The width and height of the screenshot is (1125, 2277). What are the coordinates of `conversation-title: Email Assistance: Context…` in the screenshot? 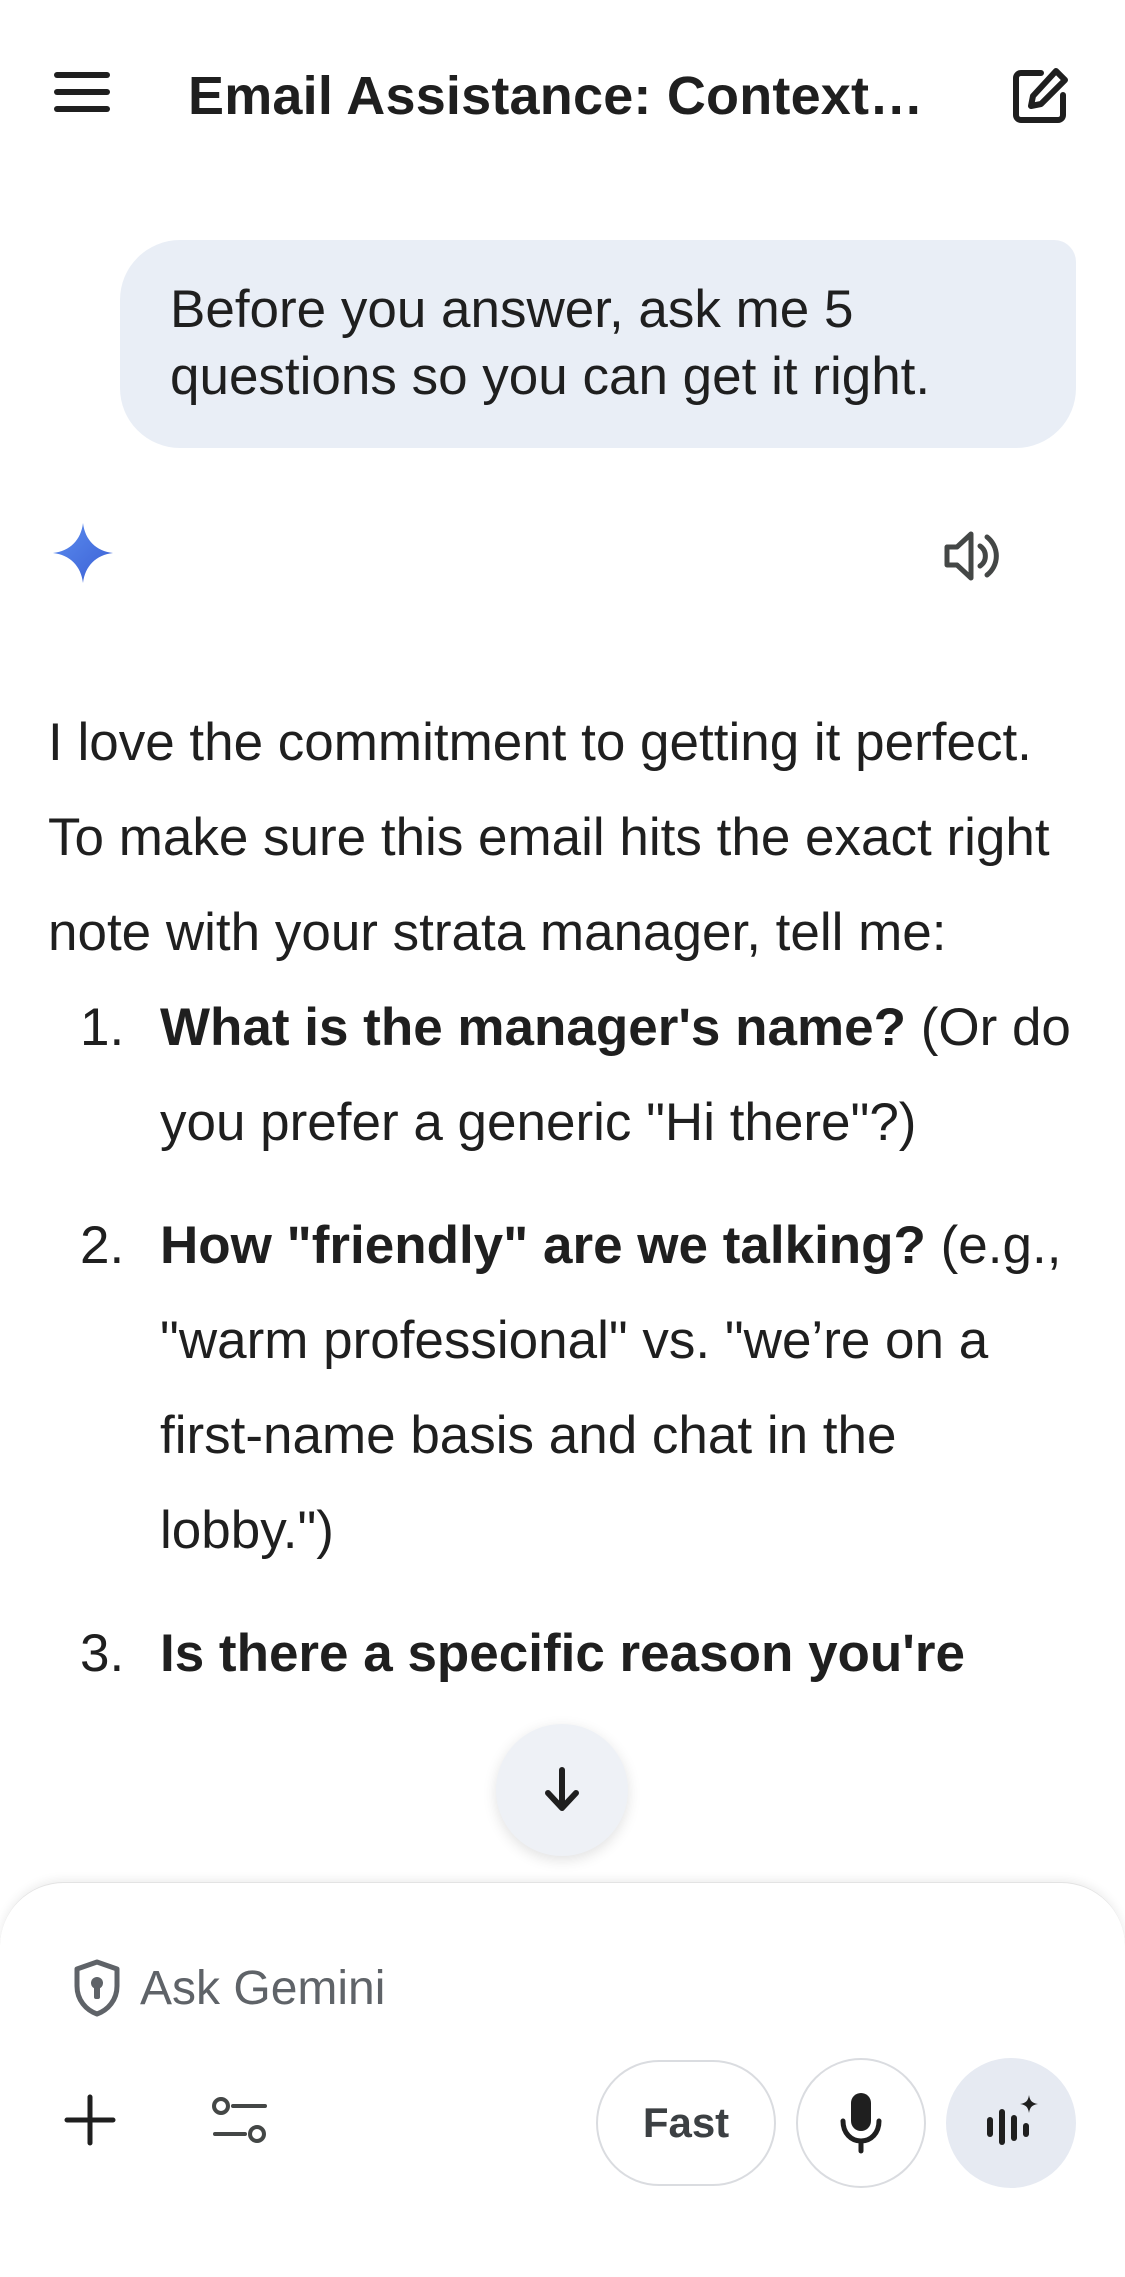 It's located at (556, 96).